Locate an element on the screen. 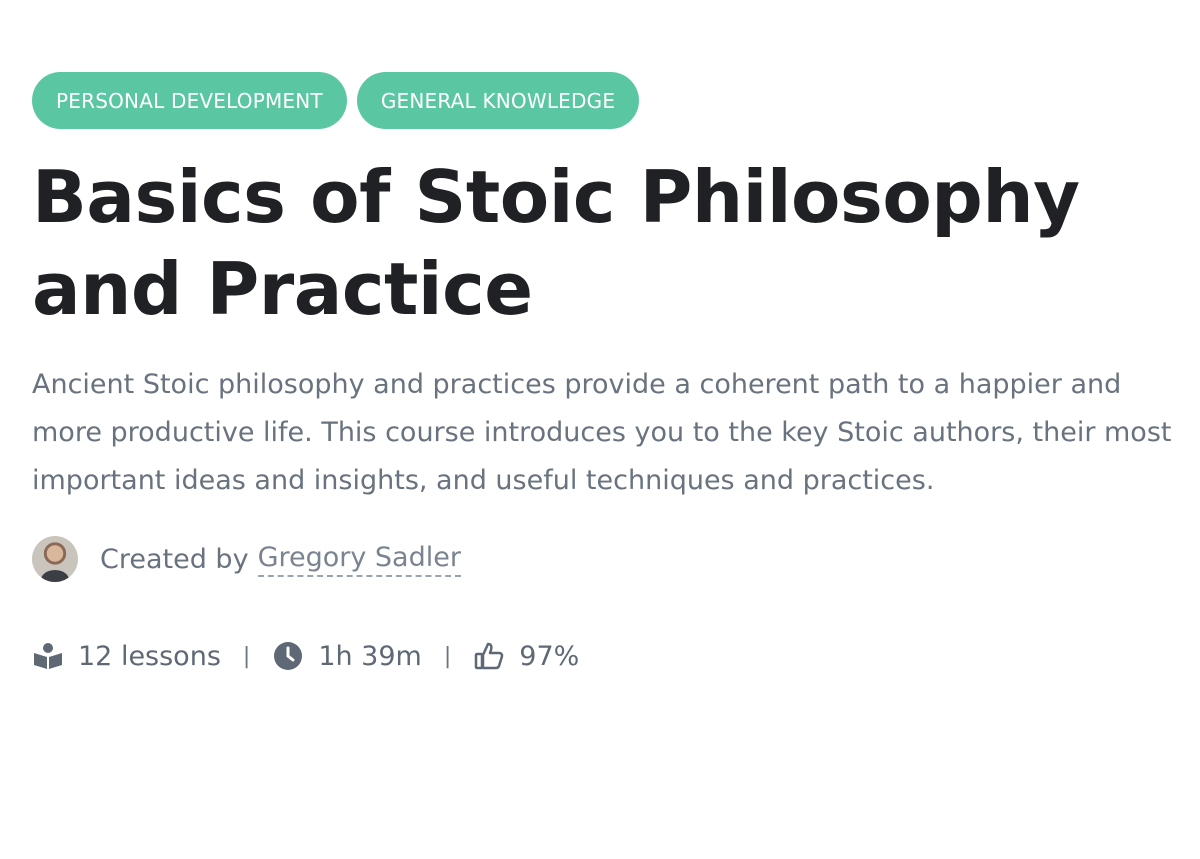 This screenshot has width=1200, height=859. book-reader-icon is located at coordinates (48, 656).